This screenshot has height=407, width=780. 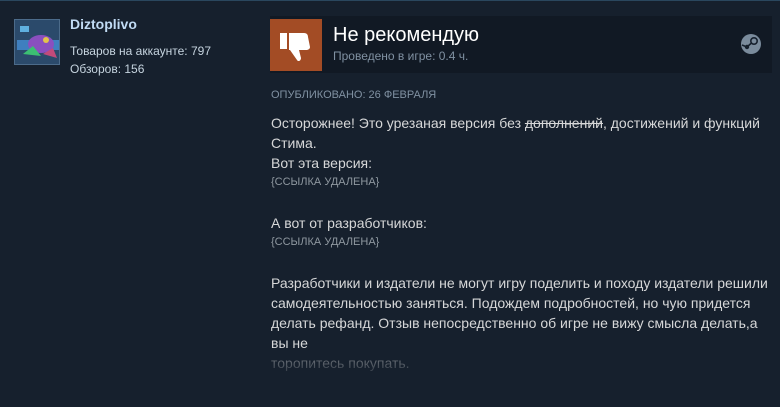 I want to click on playtime: Проведено в игре: 0.4 ч., so click(x=401, y=56).